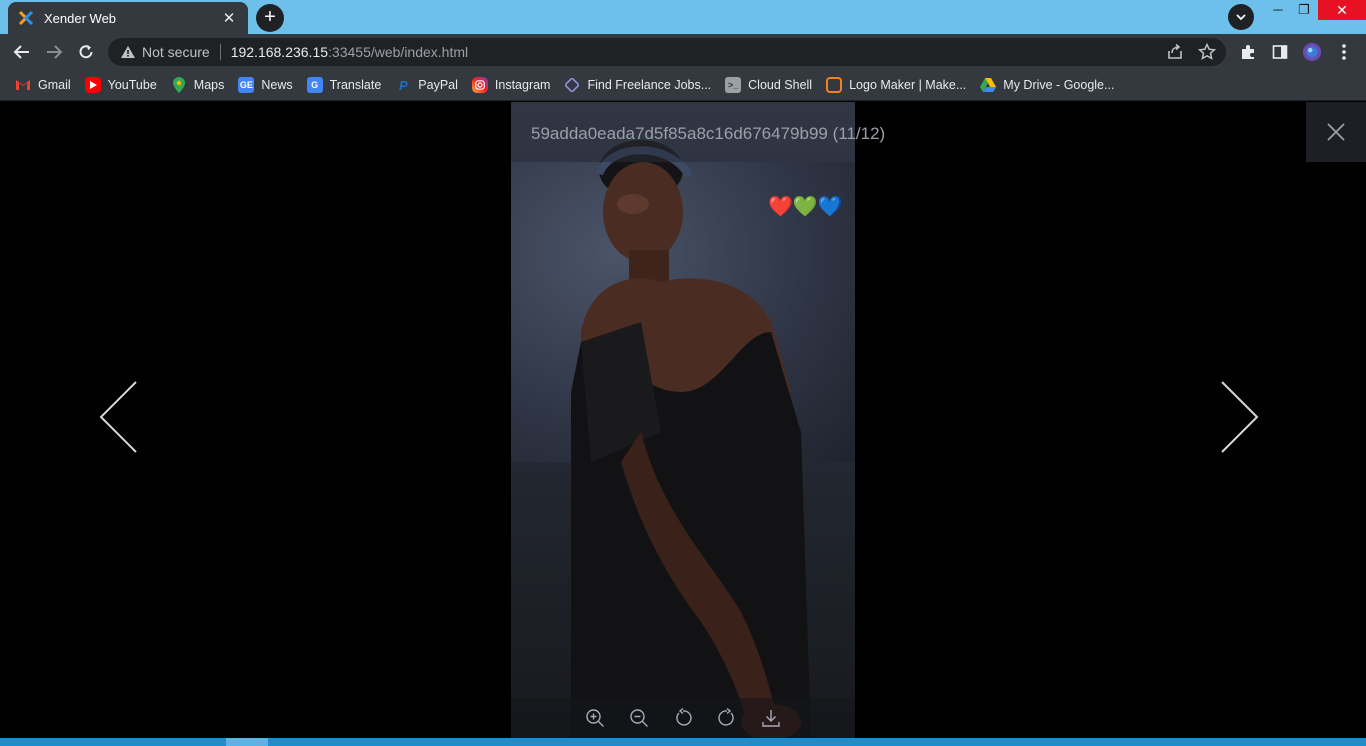 The width and height of the screenshot is (1366, 746). I want to click on bookmark-paypal: P PayPal, so click(426, 85).